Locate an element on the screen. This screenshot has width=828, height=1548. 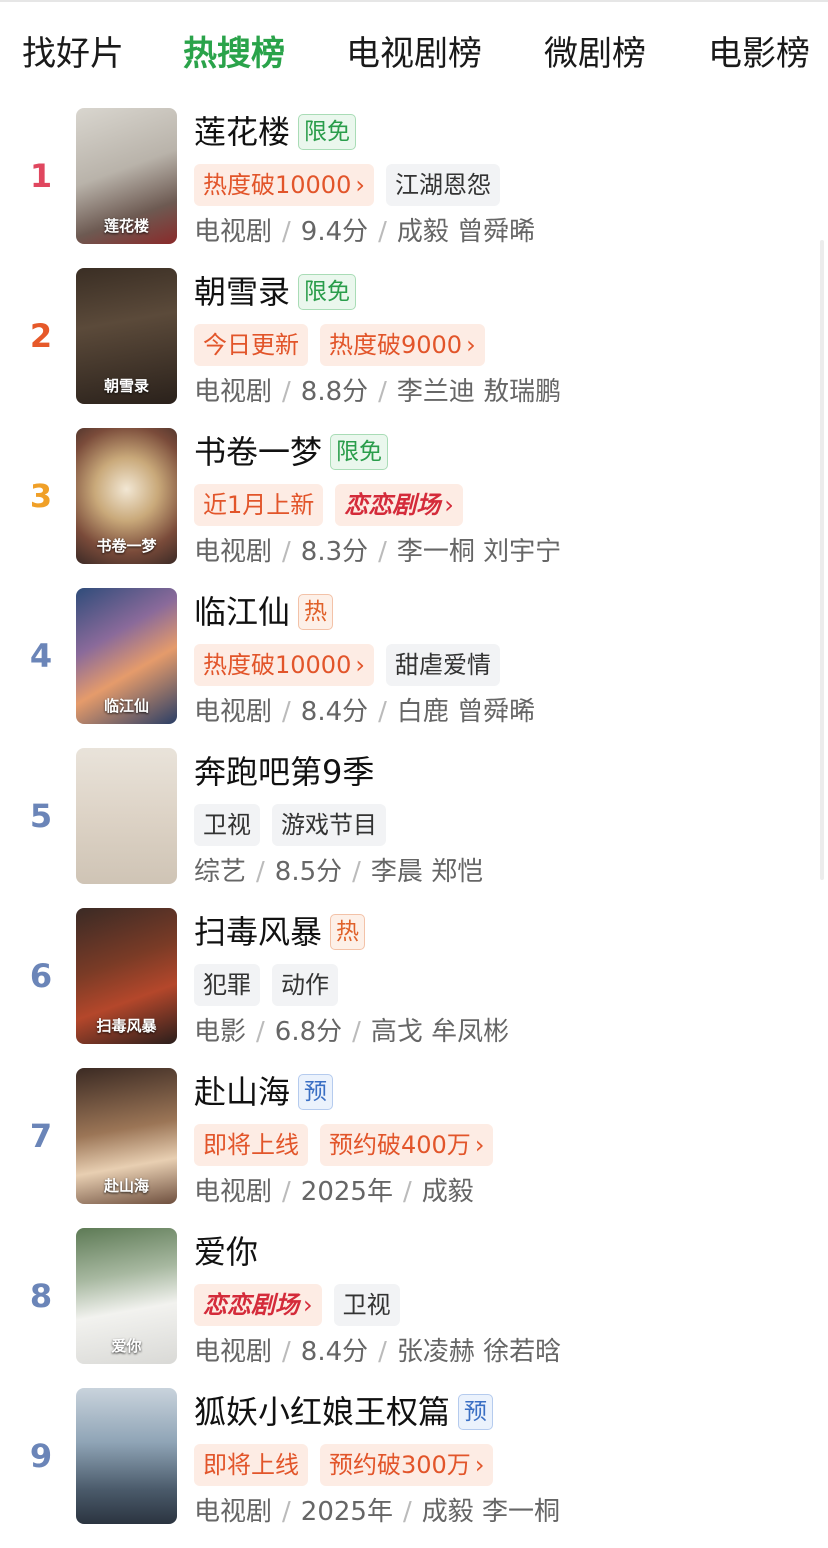
meta-row: 电视剧 / 8.8分 / 李兰迪 敖瑞鹏 is located at coordinates (377, 392).